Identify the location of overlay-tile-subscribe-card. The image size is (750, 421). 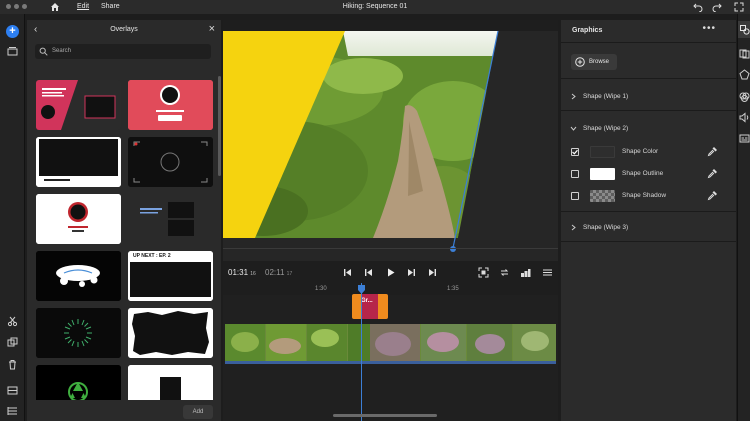
(170, 105).